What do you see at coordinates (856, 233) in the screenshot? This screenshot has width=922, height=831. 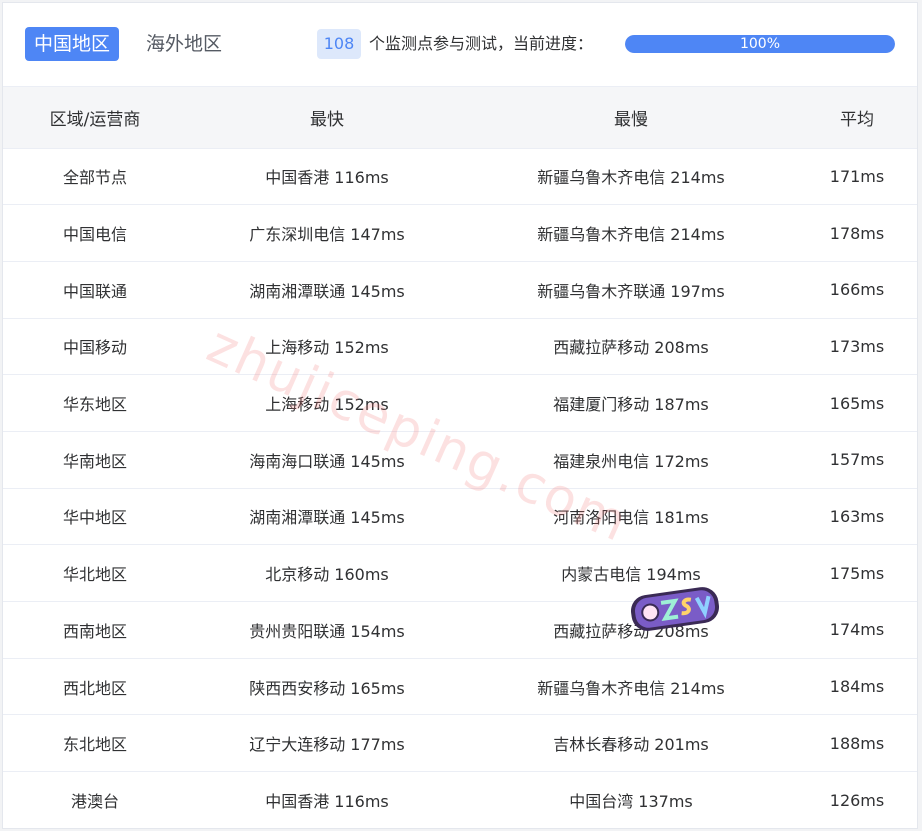 I see `cell-average: 178ms` at bounding box center [856, 233].